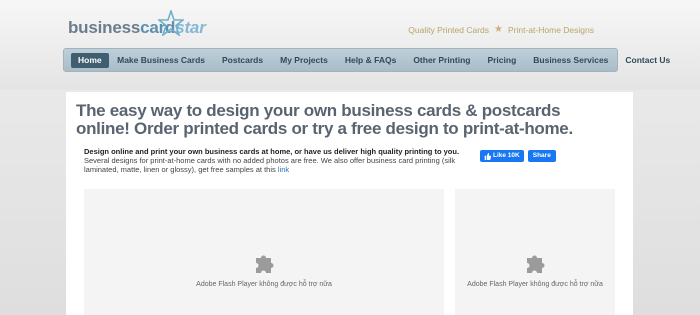  Describe the element at coordinates (161, 60) in the screenshot. I see `nav-item-make-business-cards: Make Business Cards` at that location.